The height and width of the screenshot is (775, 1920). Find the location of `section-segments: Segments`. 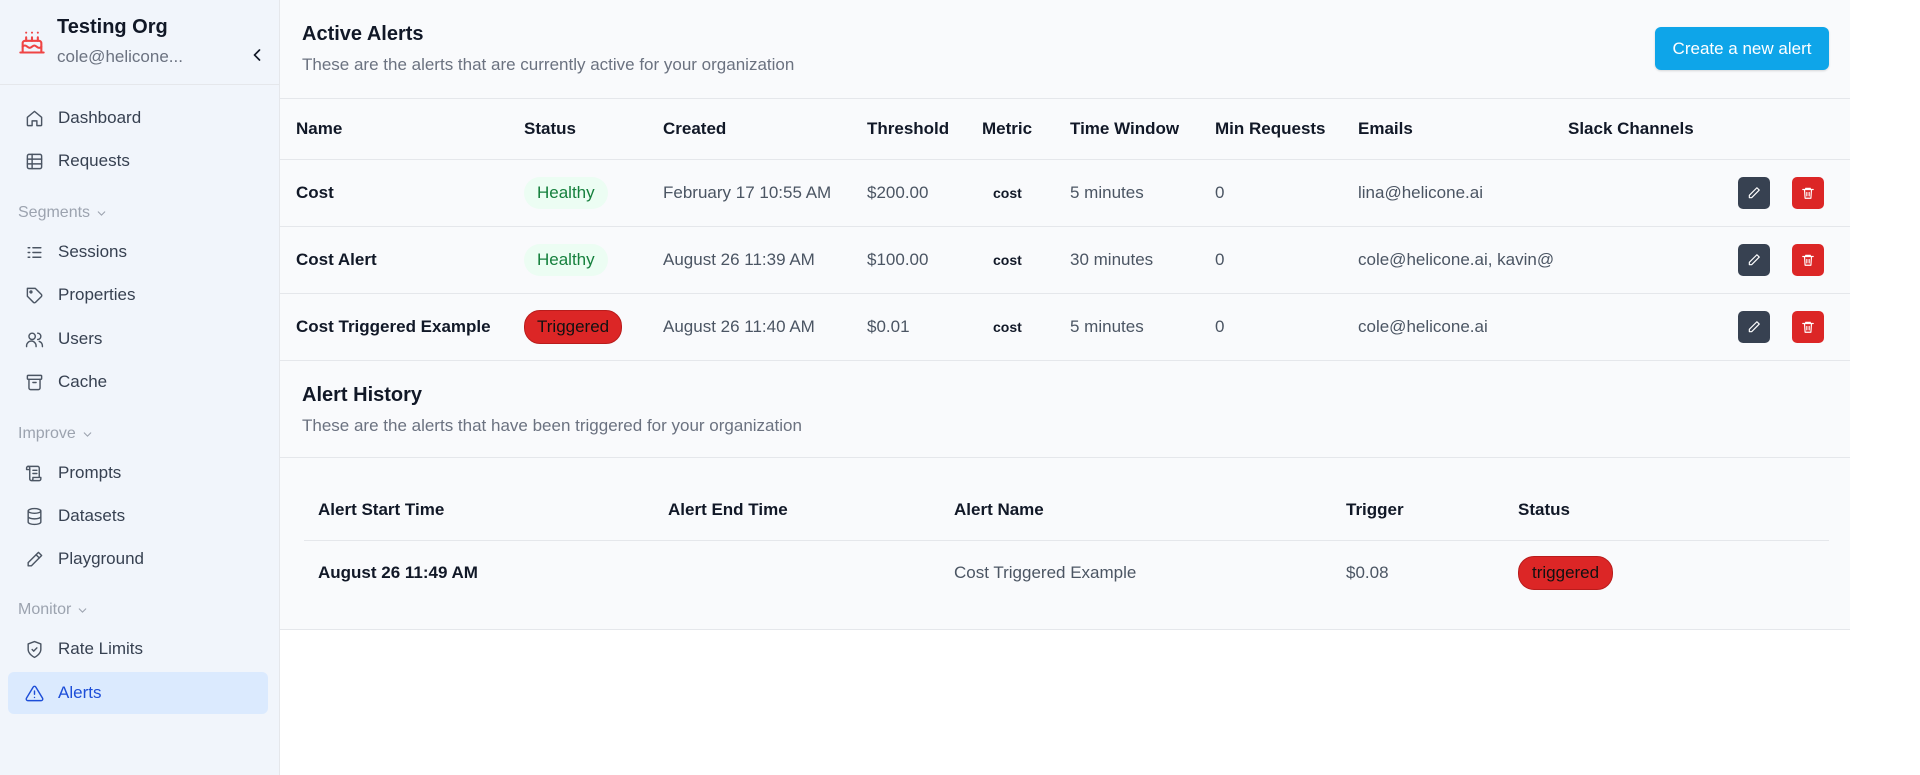

section-segments: Segments is located at coordinates (63, 213).